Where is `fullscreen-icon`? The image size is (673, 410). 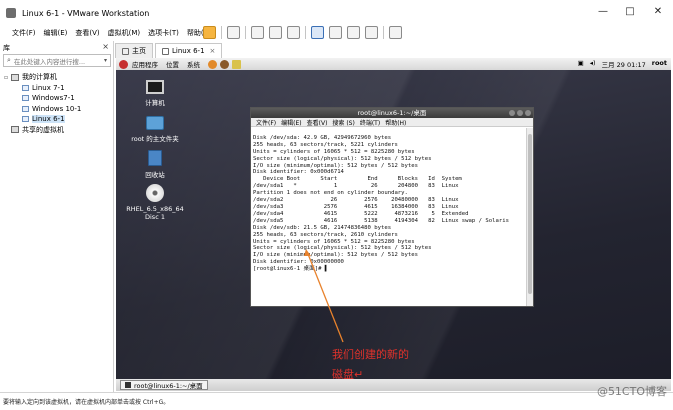
fullscreen-icon is located at coordinates (371, 32).